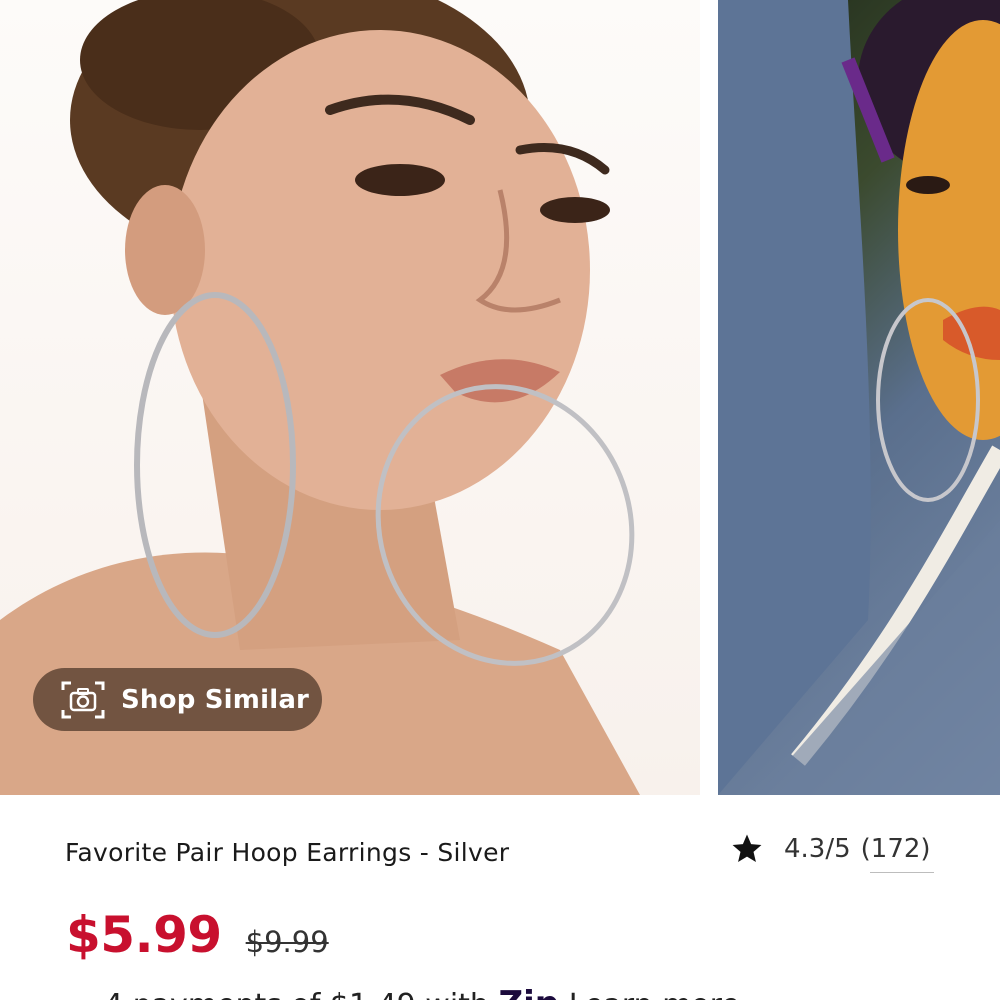 The height and width of the screenshot is (1000, 1000). Describe the element at coordinates (215, 699) in the screenshot. I see `shop-similar-label: Shop Similar` at that location.